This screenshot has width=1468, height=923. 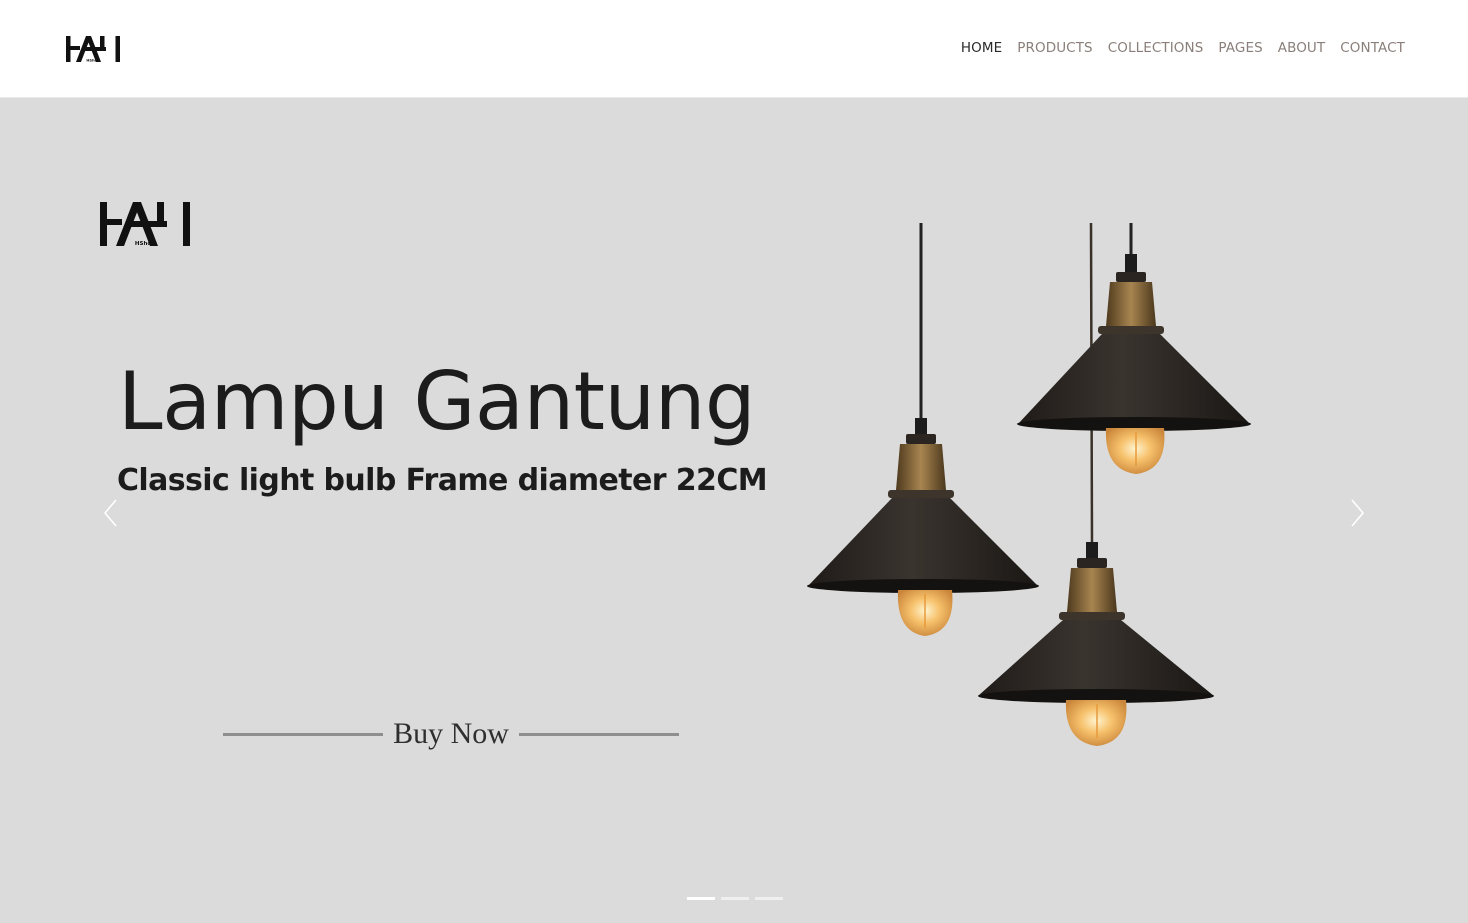 I want to click on buy-now-label: Buy Now, so click(x=451, y=733).